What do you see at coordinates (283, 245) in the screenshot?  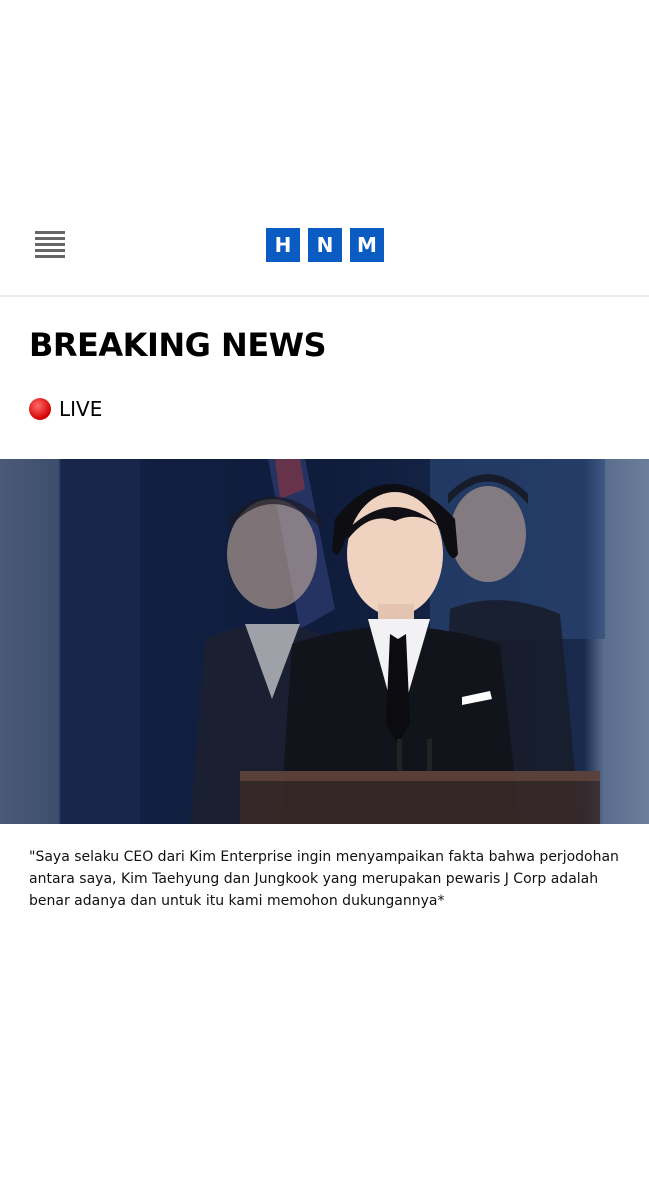 I see `logo-letter-h: H` at bounding box center [283, 245].